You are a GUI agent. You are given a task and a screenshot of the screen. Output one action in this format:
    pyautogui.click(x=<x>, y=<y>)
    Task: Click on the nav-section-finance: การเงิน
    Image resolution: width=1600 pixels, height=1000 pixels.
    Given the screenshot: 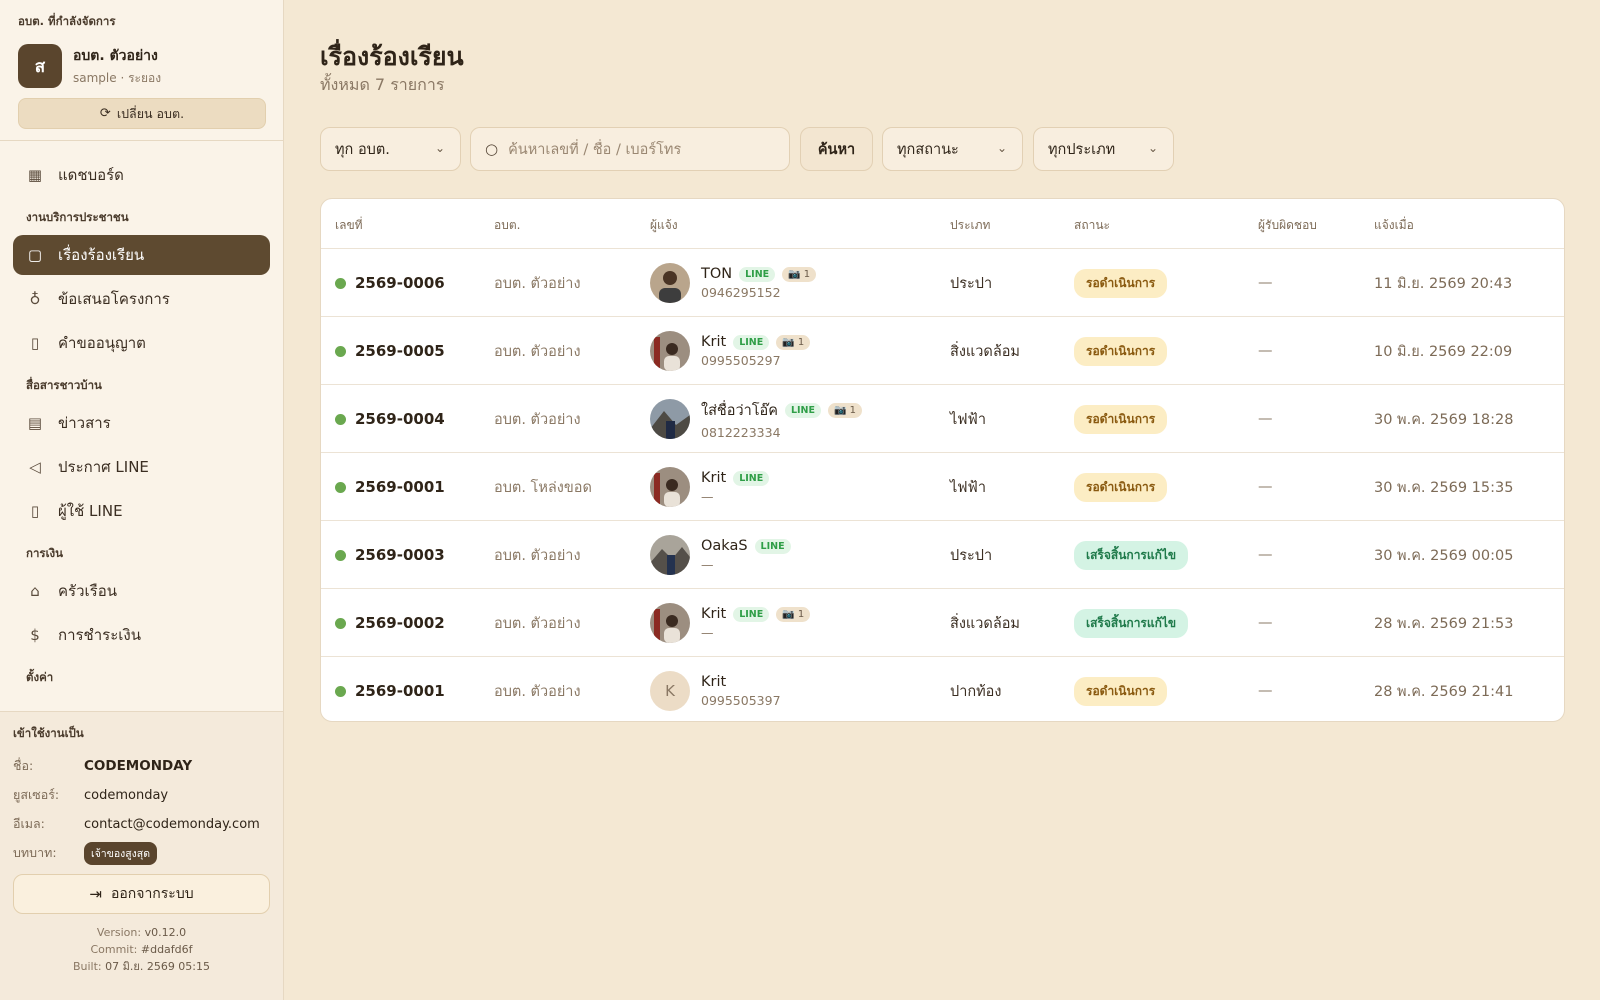 What is the action you would take?
    pyautogui.click(x=45, y=553)
    